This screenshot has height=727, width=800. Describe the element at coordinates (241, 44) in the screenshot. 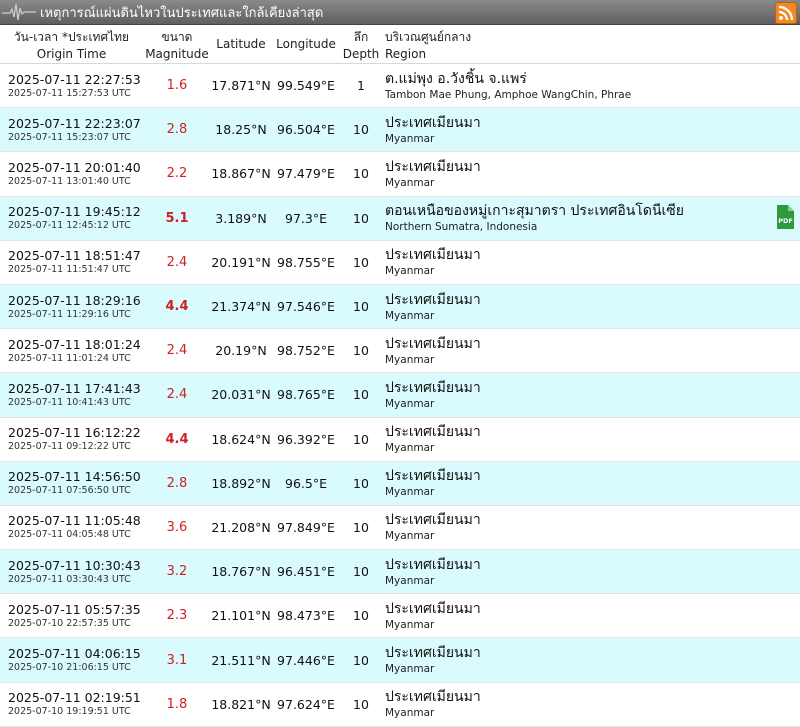

I see `column-header-latitude: Latitude` at that location.